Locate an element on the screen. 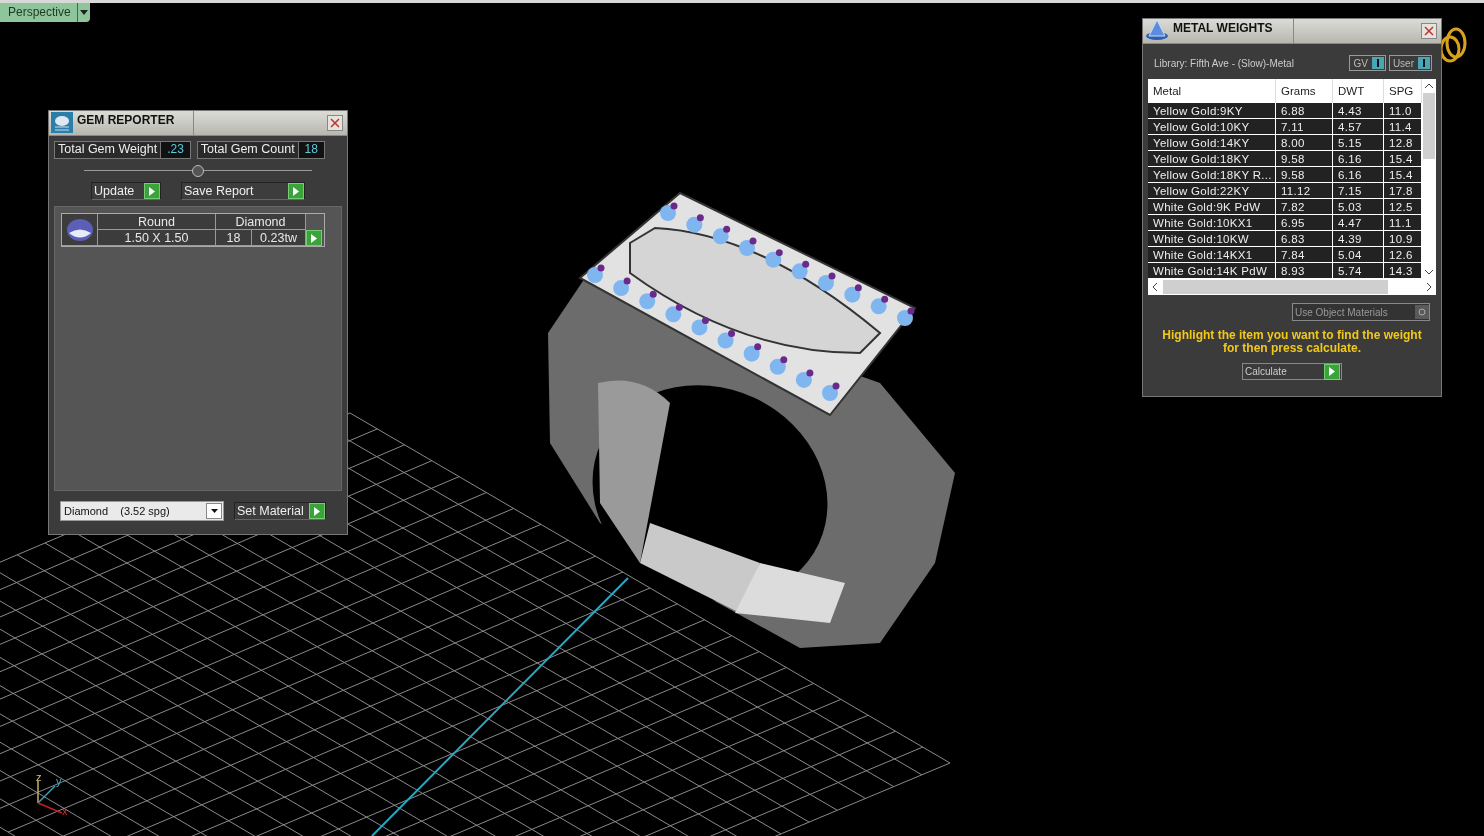  table-cell: 5.04 is located at coordinates (1358, 255).